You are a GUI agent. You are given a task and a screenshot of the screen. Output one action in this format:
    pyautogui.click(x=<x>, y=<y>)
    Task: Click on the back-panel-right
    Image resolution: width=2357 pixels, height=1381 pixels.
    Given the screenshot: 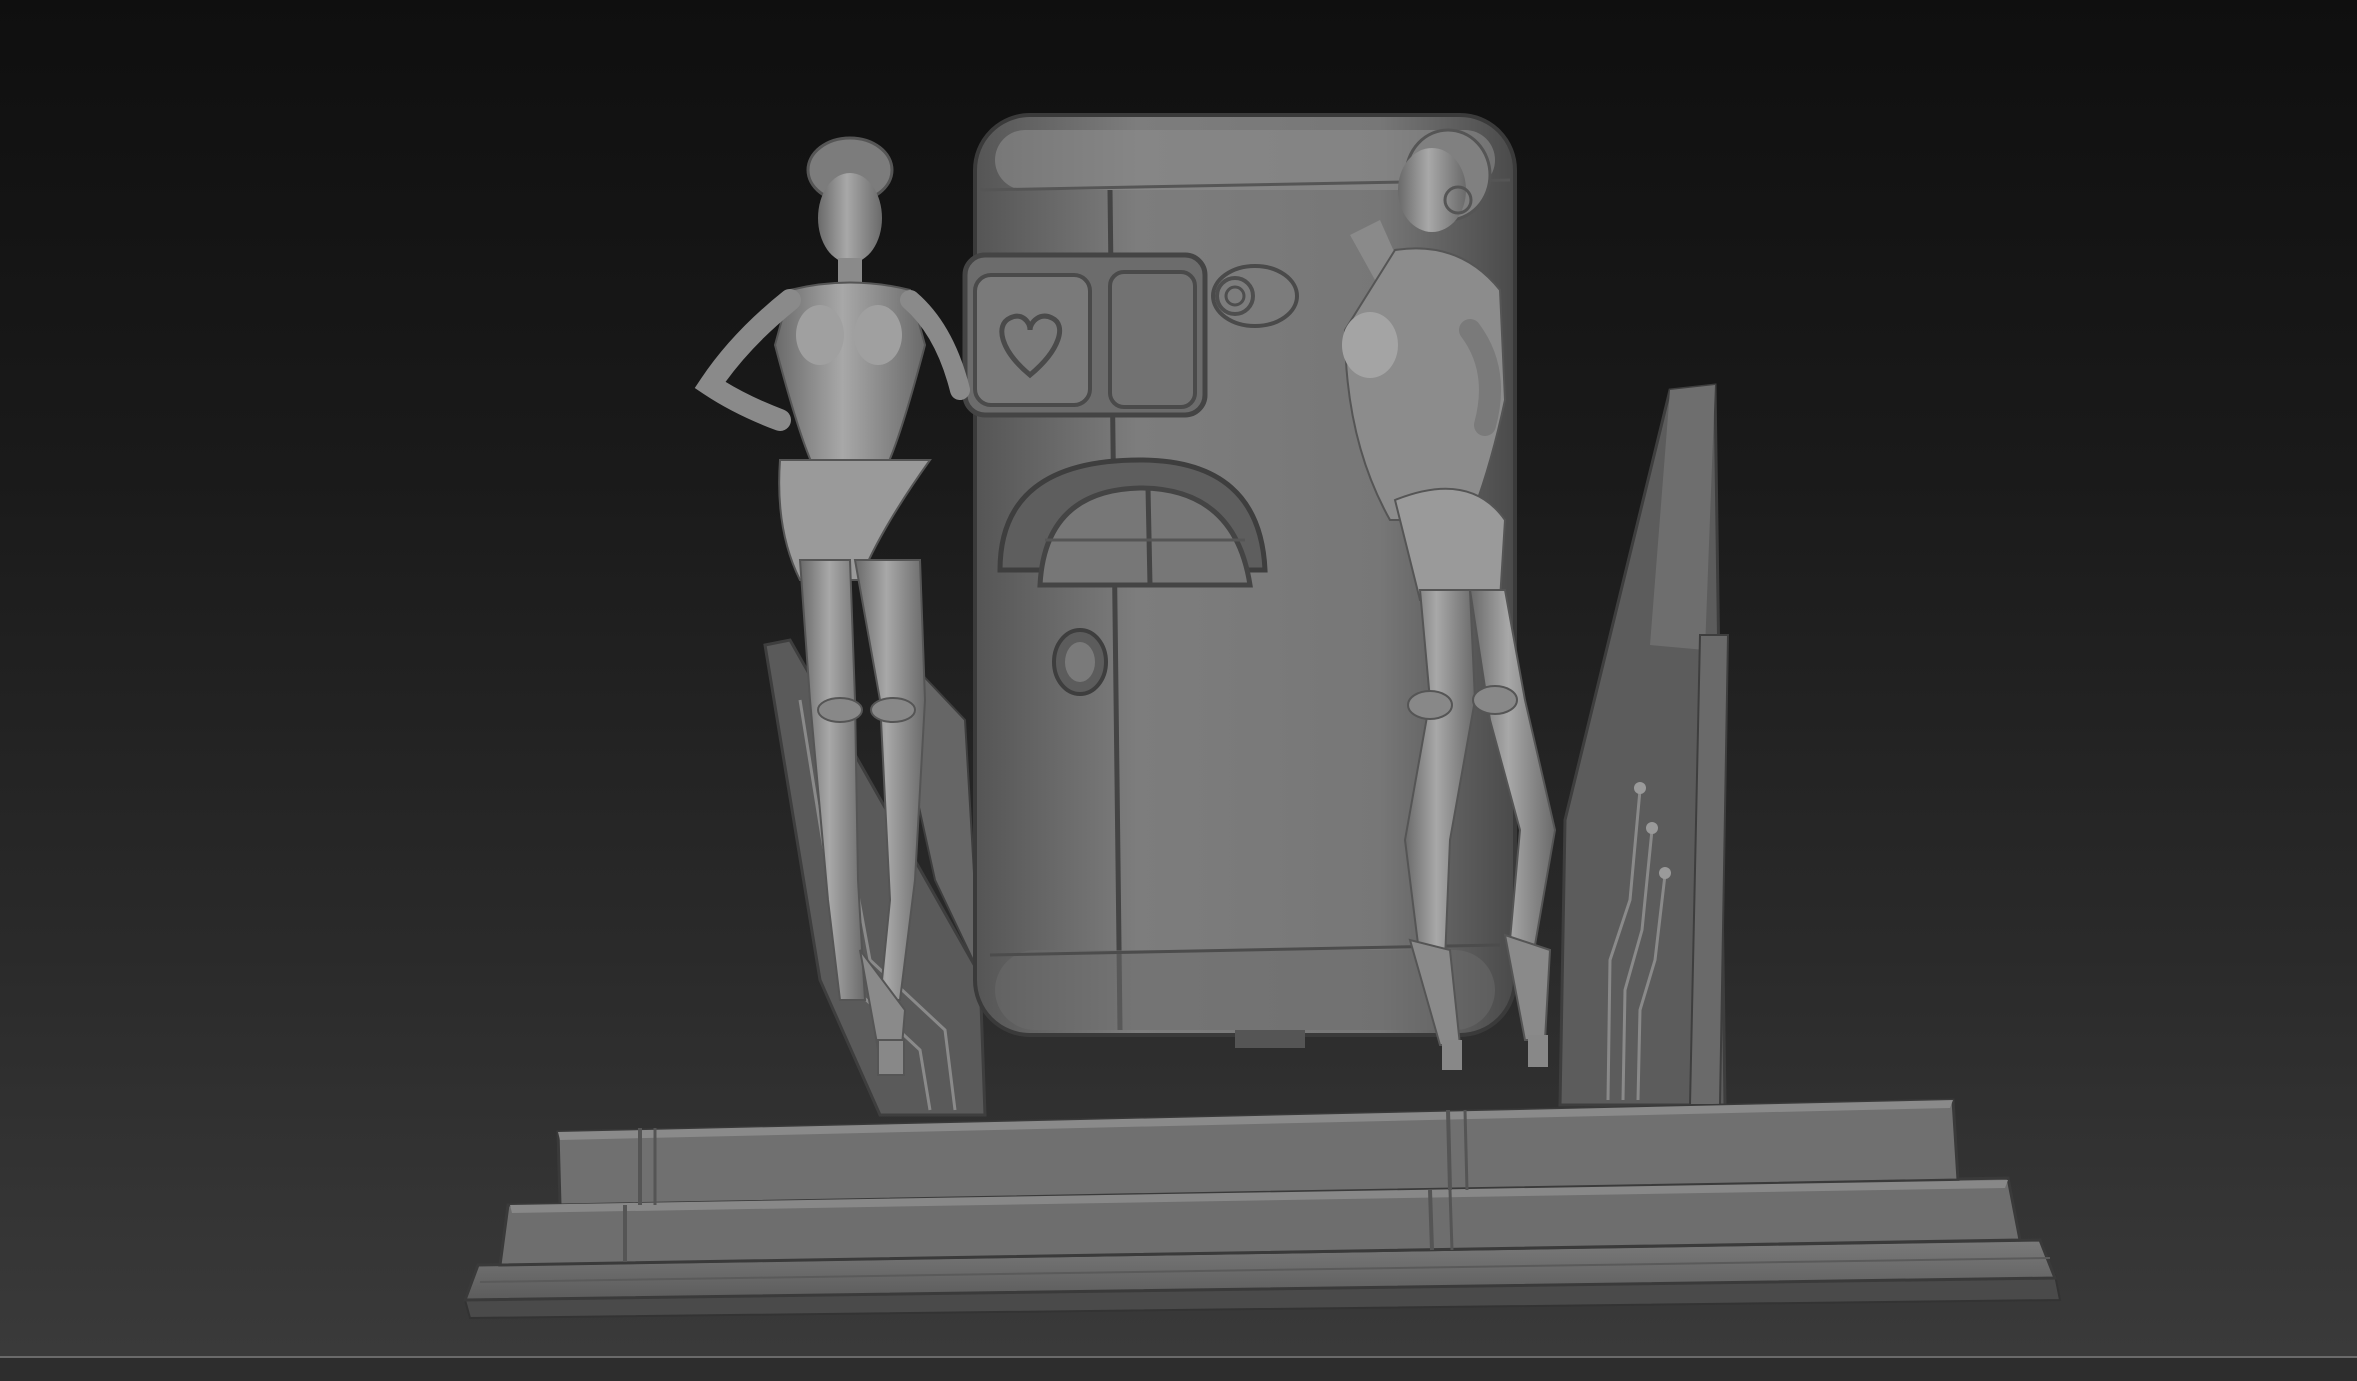 What is the action you would take?
    pyautogui.click(x=1644, y=745)
    